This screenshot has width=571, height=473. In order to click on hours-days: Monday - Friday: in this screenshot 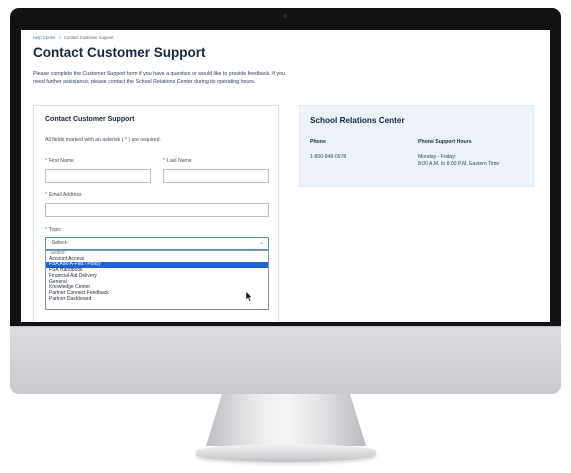, I will do `click(437, 157)`.